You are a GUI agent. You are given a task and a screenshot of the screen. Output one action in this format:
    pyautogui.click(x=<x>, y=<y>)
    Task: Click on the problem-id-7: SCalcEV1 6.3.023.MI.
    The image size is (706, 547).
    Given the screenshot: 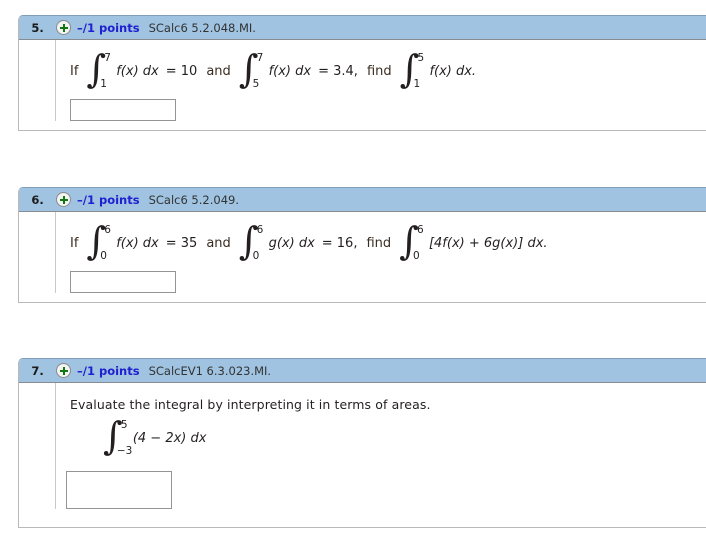 What is the action you would take?
    pyautogui.click(x=210, y=370)
    